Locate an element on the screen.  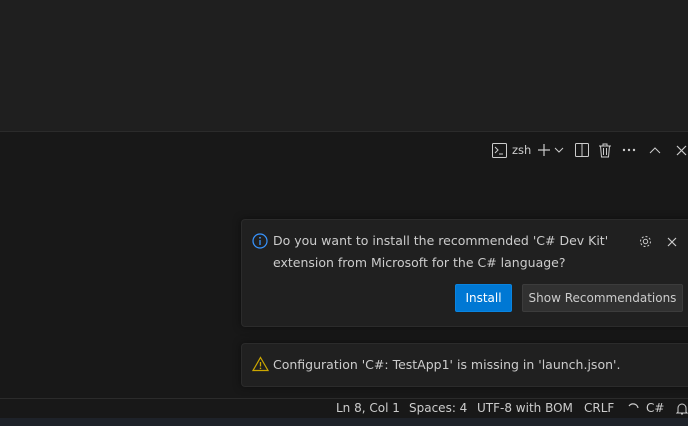
plus-icon is located at coordinates (544, 150).